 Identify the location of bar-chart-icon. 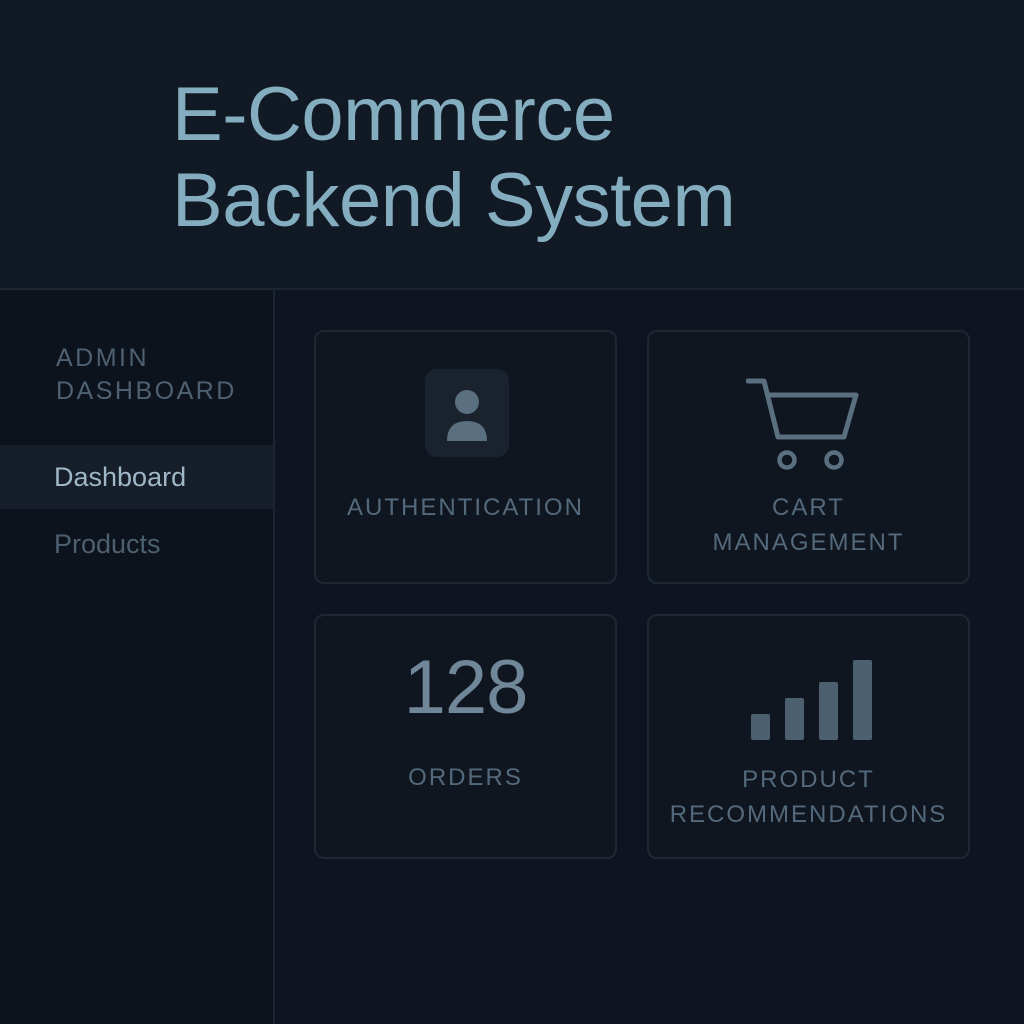
(812, 702).